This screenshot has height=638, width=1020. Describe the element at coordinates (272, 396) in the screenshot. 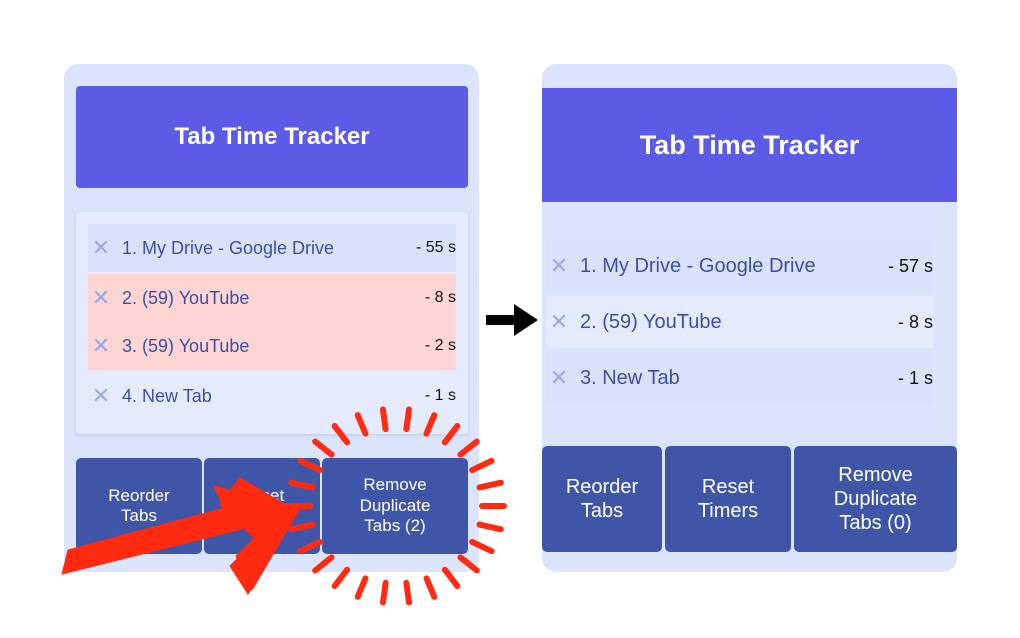

I see `tab-row-4: ✕ 4. New Tab - 1 s` at that location.